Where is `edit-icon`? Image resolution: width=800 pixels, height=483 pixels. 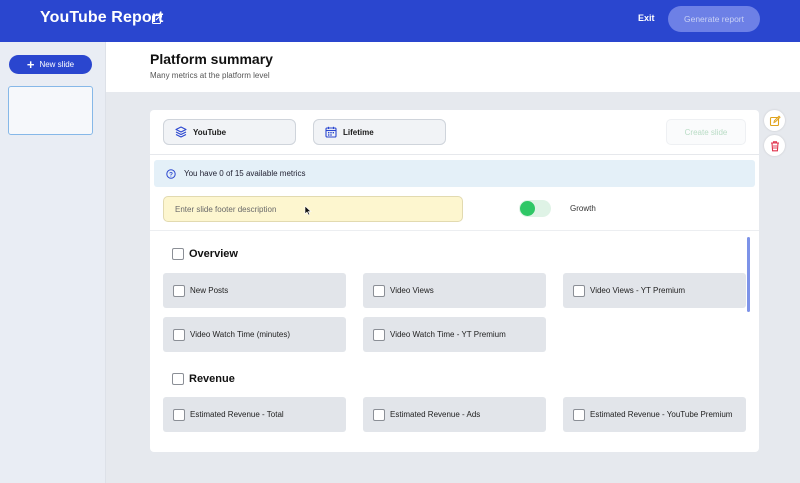 edit-icon is located at coordinates (775, 120).